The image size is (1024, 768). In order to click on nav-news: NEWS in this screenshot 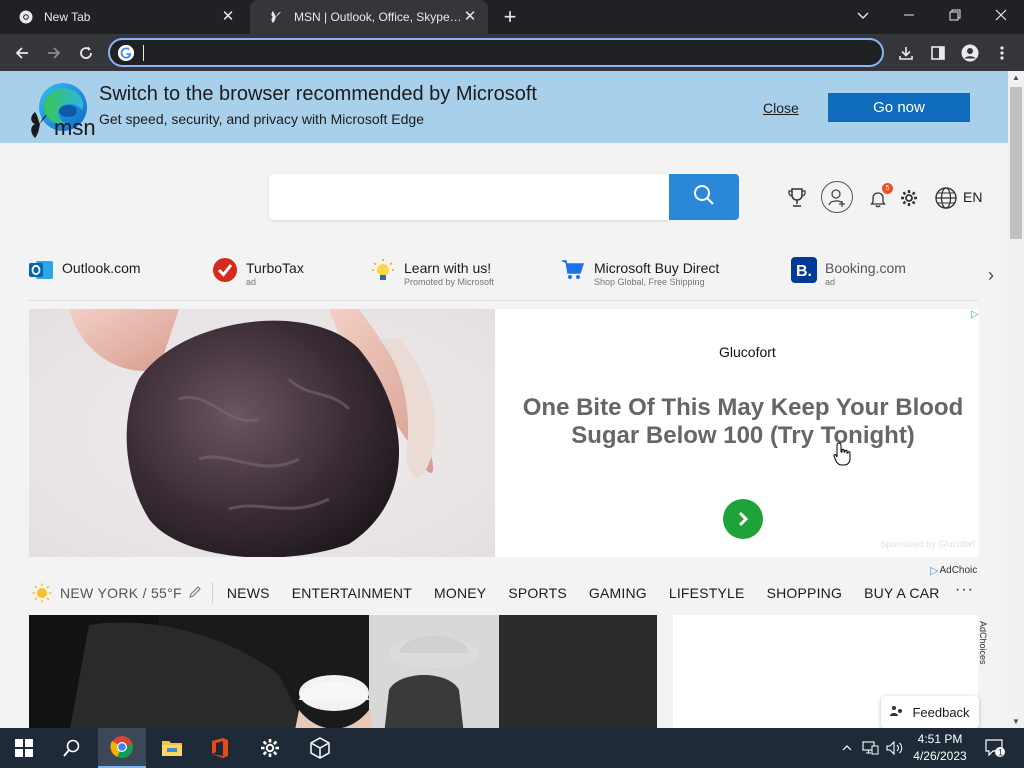, I will do `click(248, 593)`.